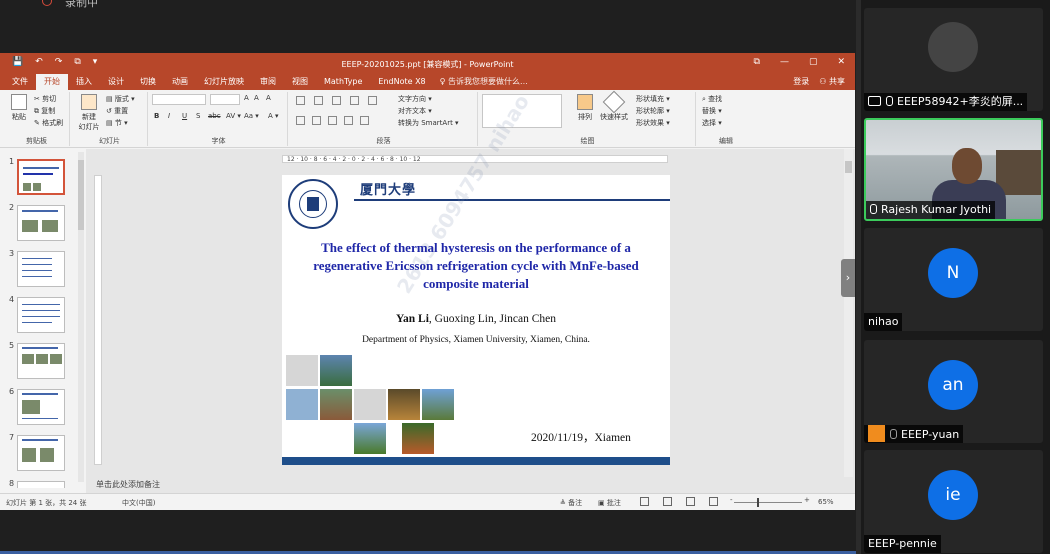 The width and height of the screenshot is (1050, 554). I want to click on grow-font-button: A, so click(246, 98).